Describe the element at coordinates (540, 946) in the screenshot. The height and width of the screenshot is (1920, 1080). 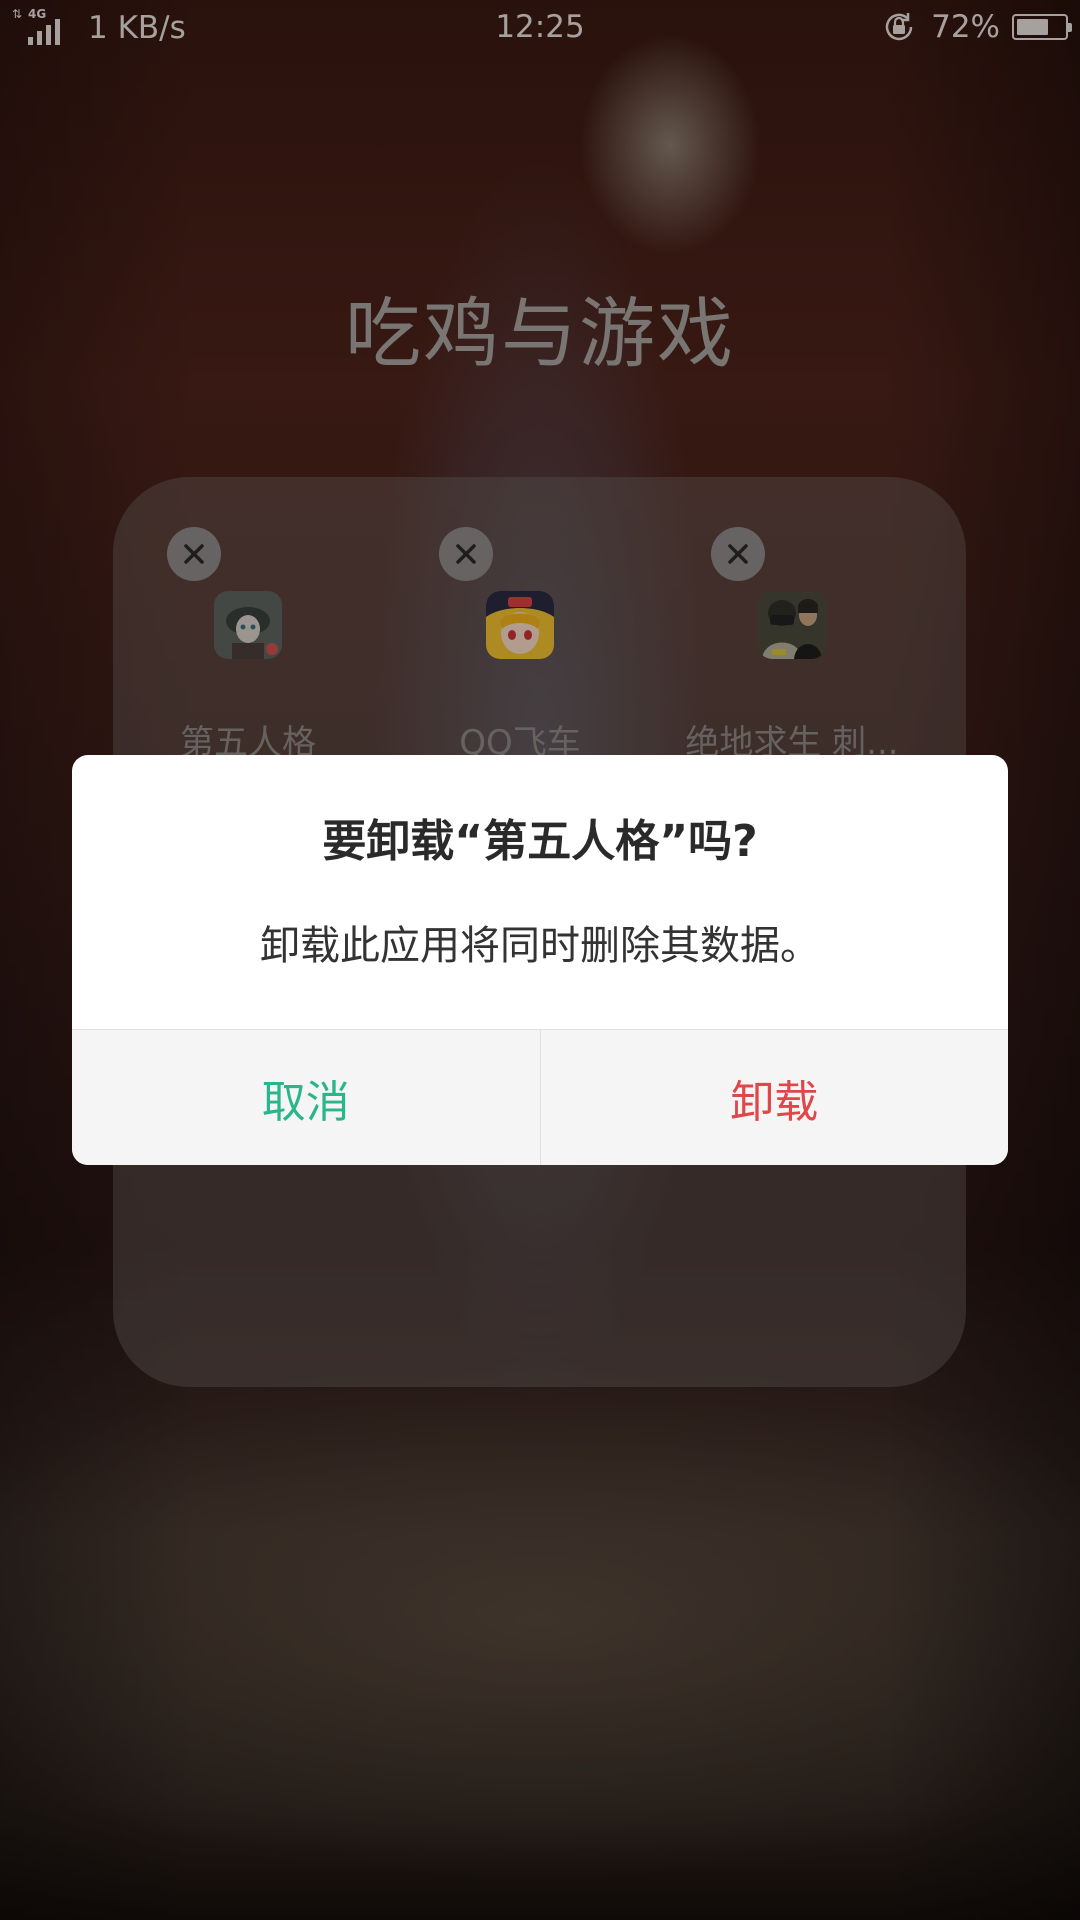
I see `dialog-message: 卸载此应用将同时删除其数据。` at that location.